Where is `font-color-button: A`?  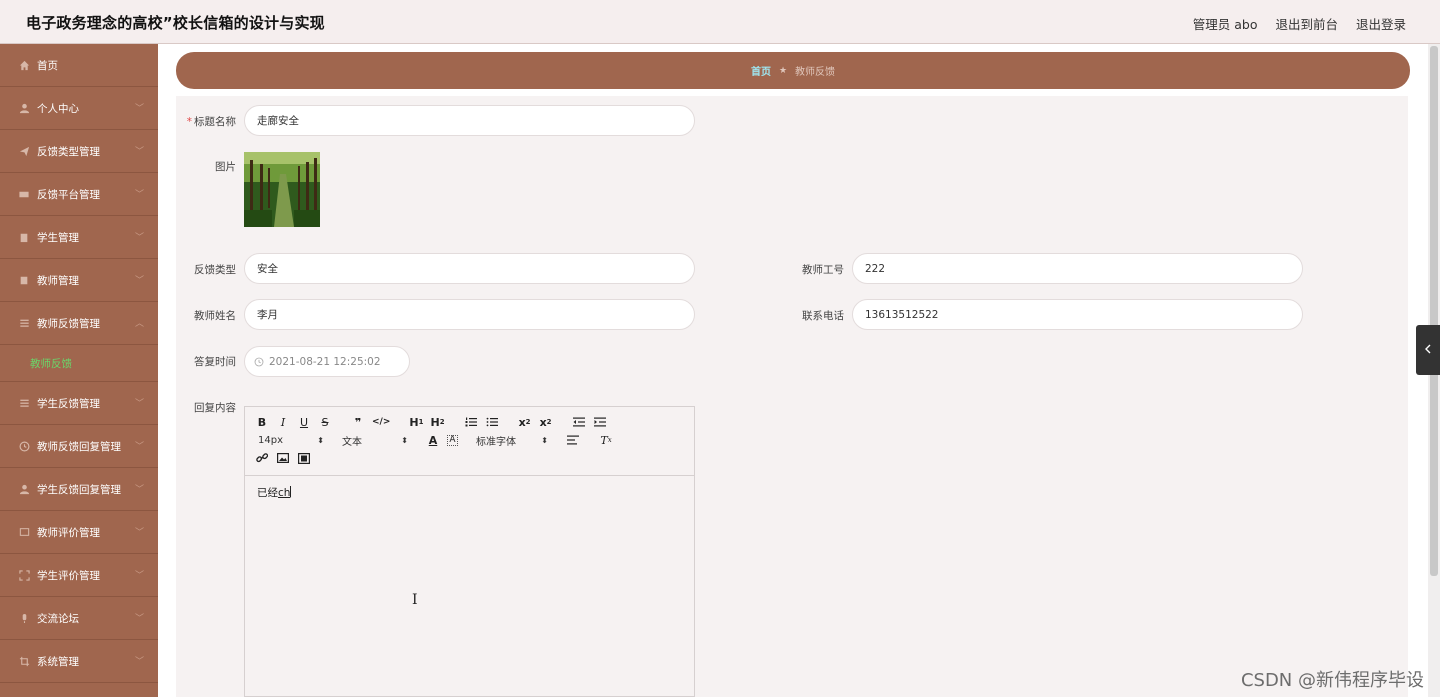
font-color-button: A is located at coordinates (433, 440).